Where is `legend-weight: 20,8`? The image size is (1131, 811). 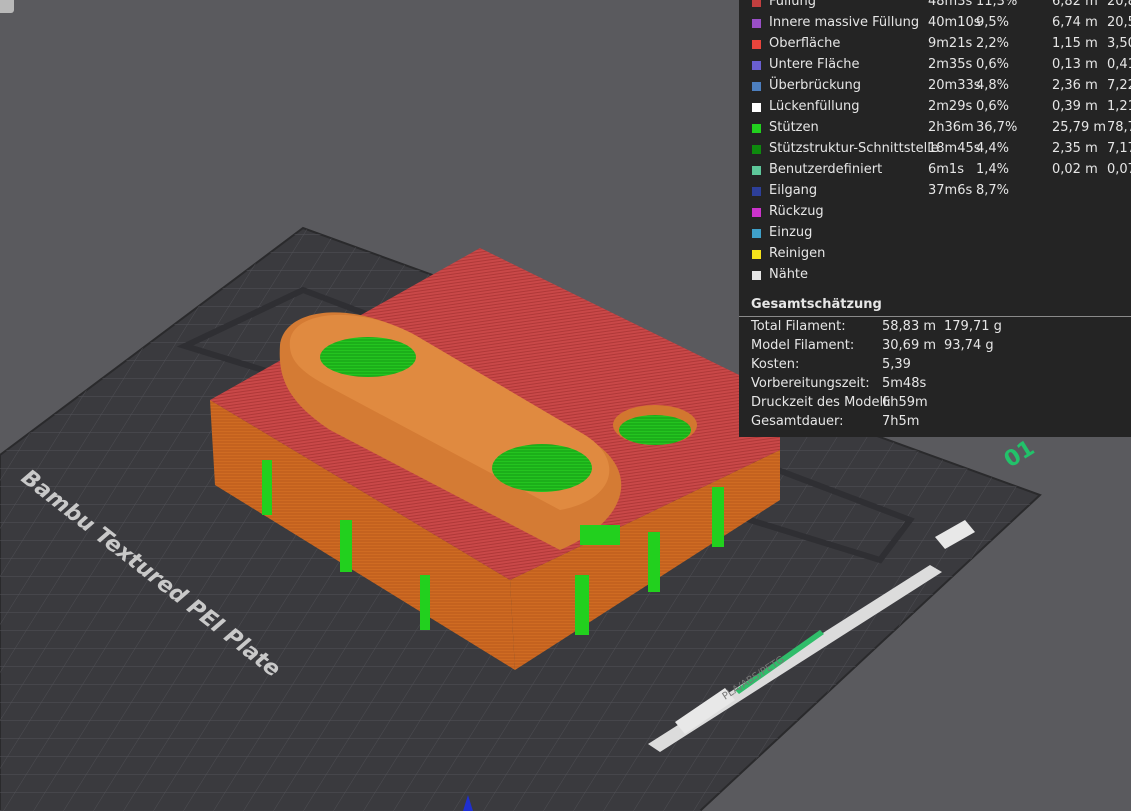
legend-weight: 20,8 is located at coordinates (1119, 4).